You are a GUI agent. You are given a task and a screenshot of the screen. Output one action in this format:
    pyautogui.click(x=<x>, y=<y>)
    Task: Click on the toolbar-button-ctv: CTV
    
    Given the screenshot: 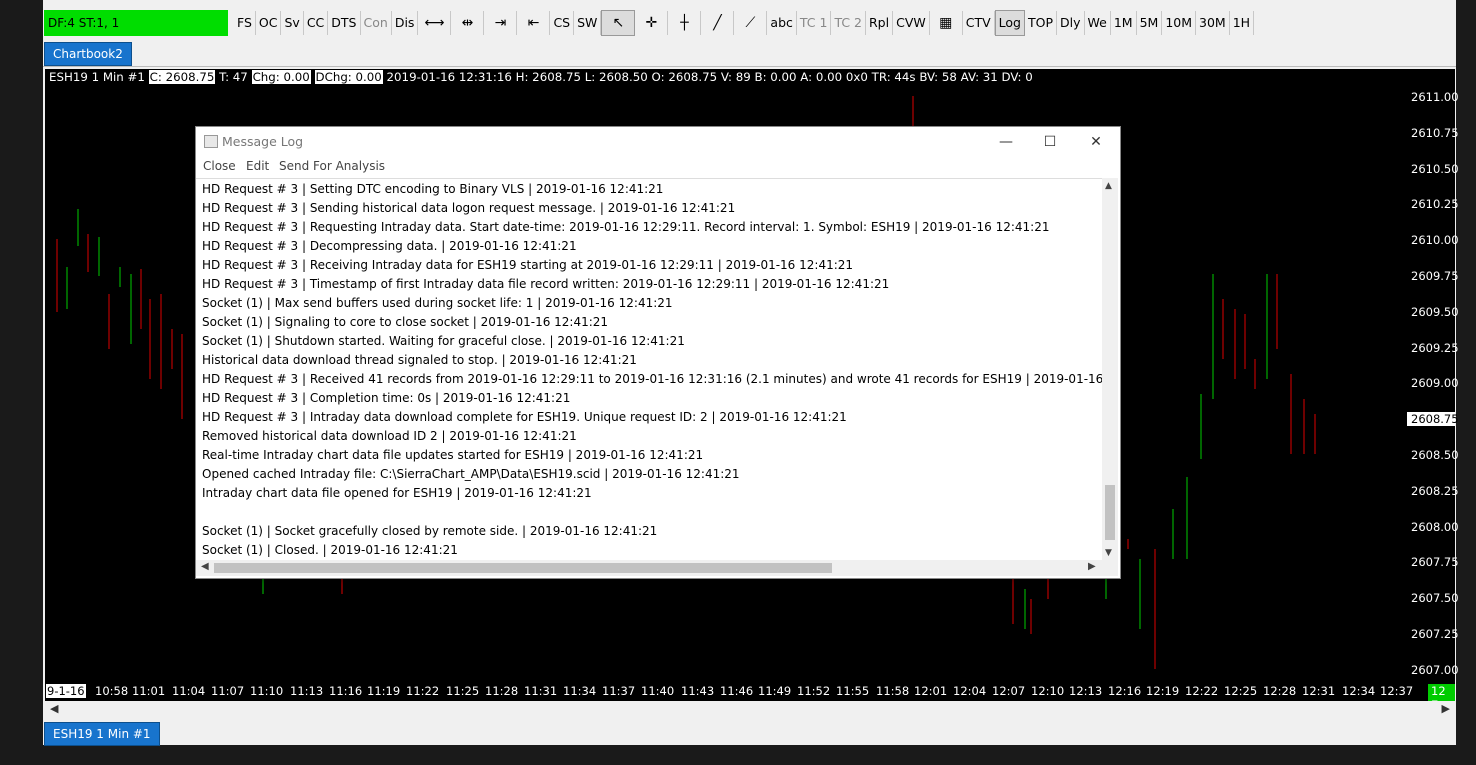 What is the action you would take?
    pyautogui.click(x=979, y=23)
    